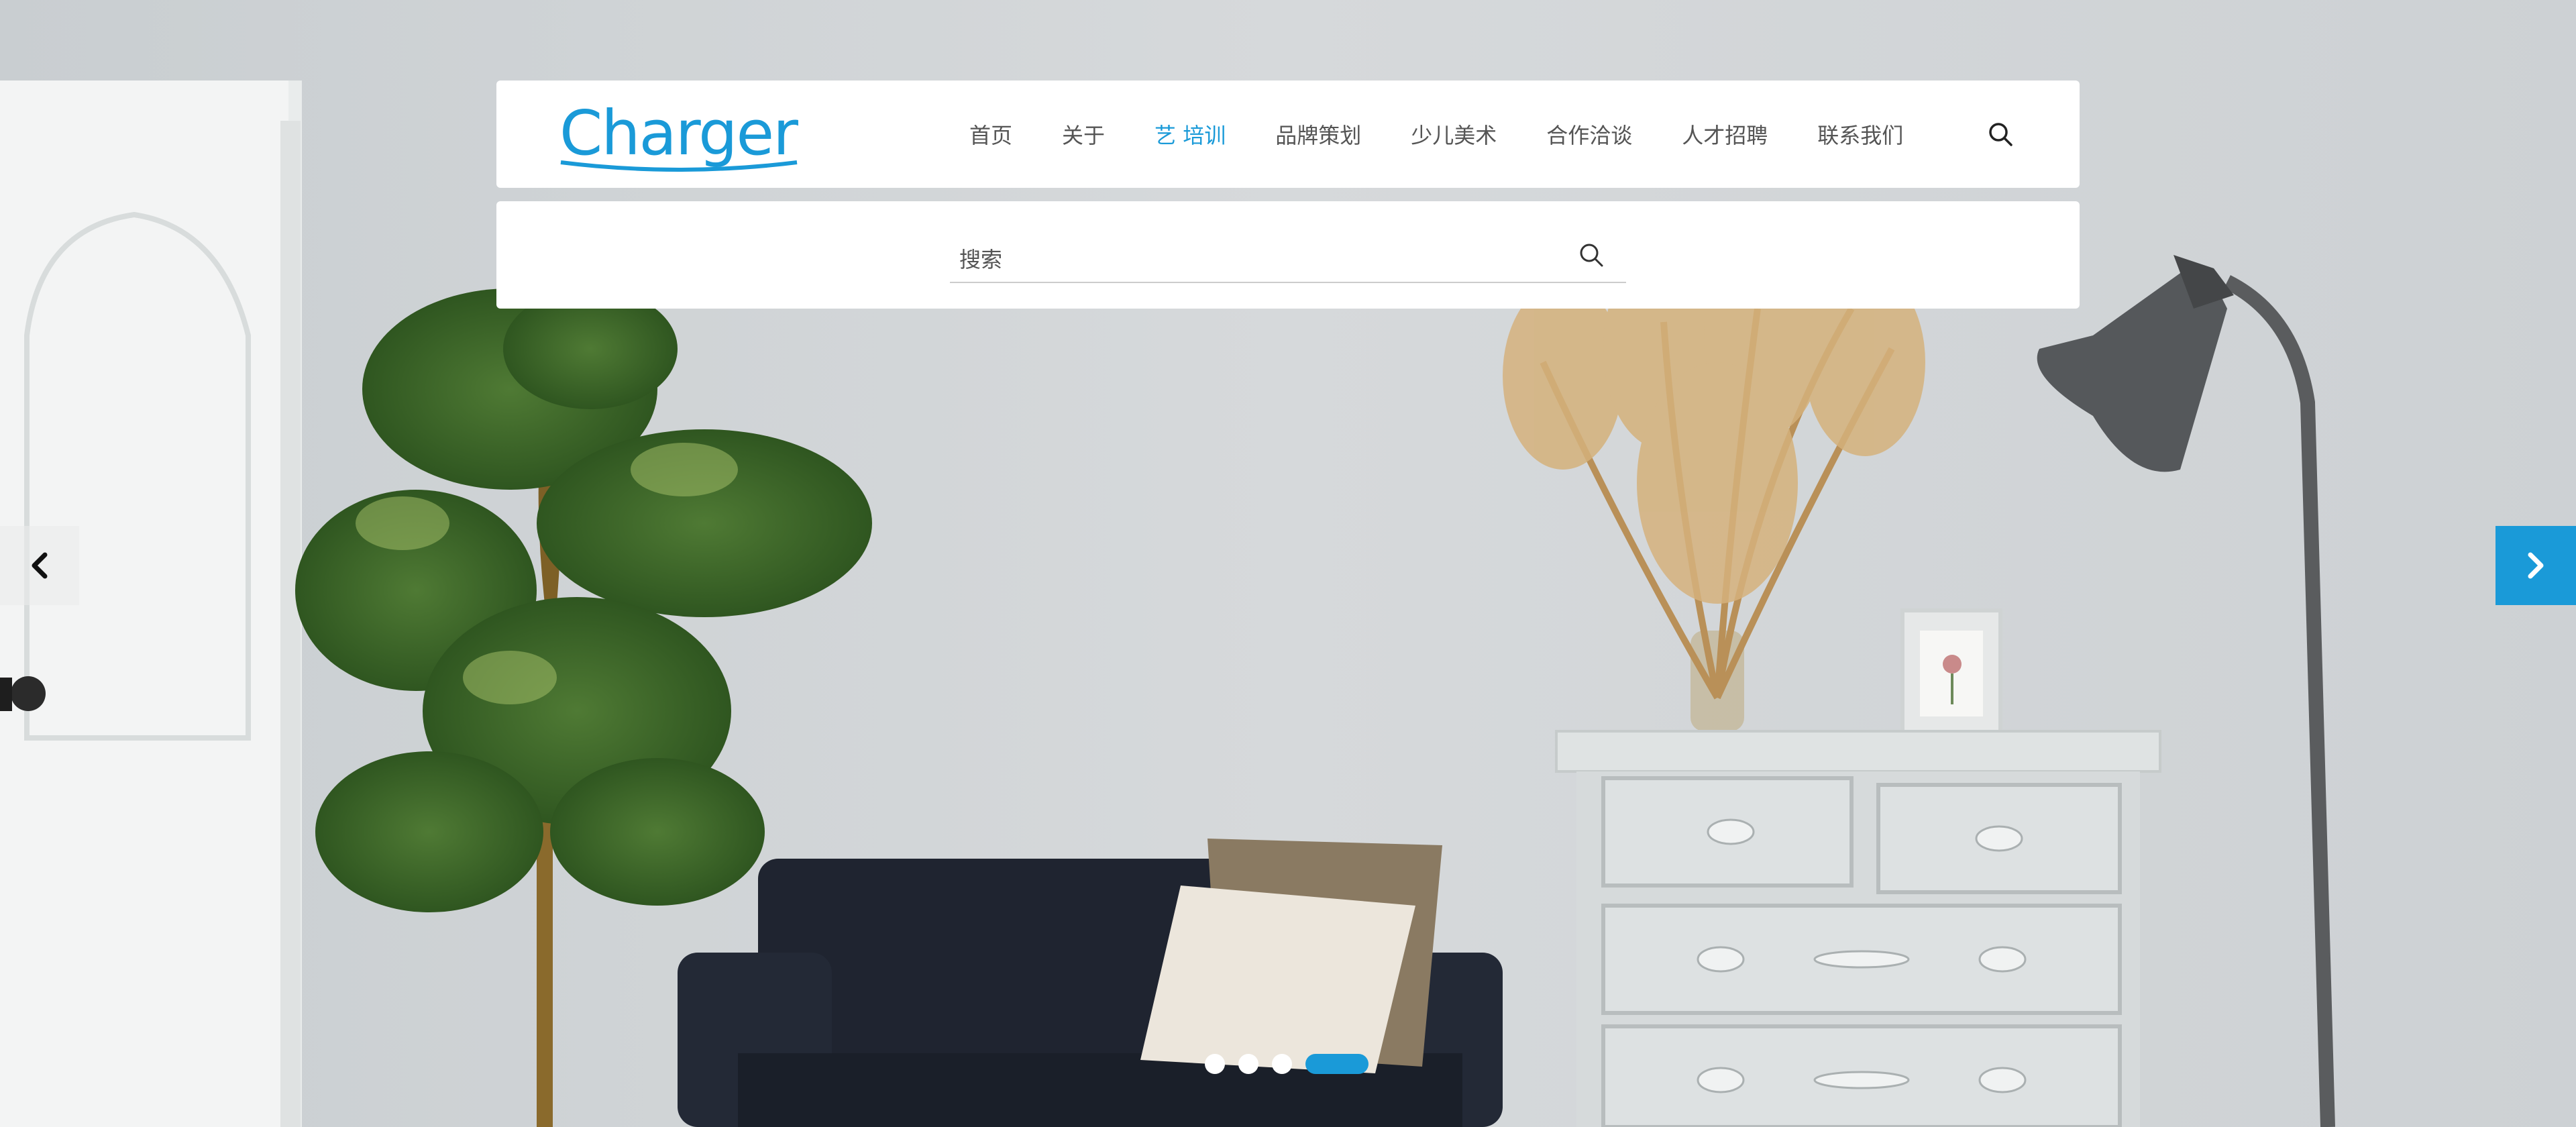 The height and width of the screenshot is (1127, 2576). I want to click on slider-dot-4-active, so click(1336, 1064).